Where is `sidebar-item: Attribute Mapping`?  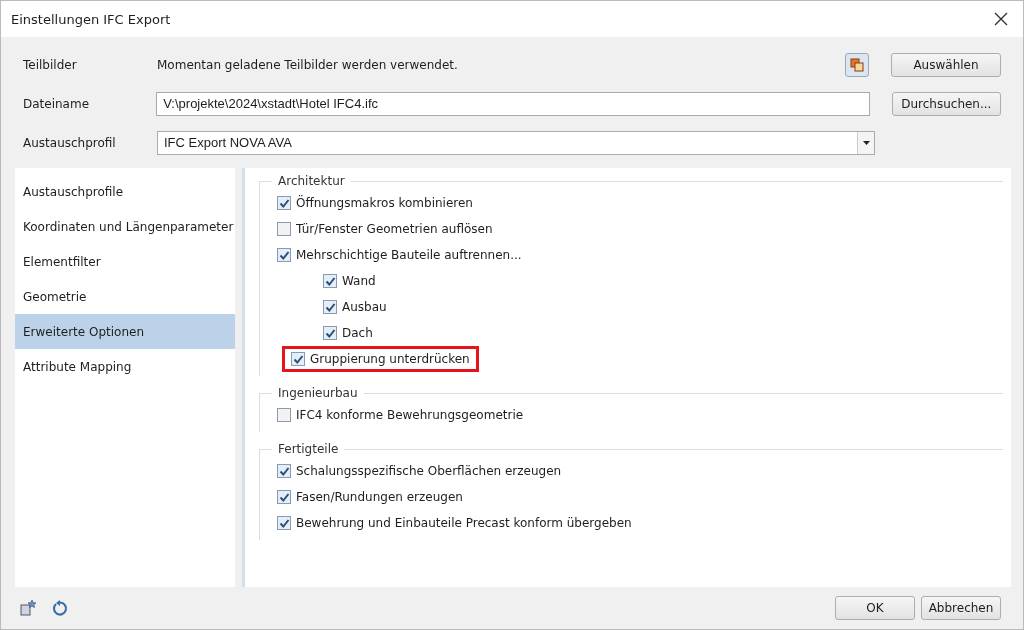
sidebar-item: Attribute Mapping is located at coordinates (125, 366).